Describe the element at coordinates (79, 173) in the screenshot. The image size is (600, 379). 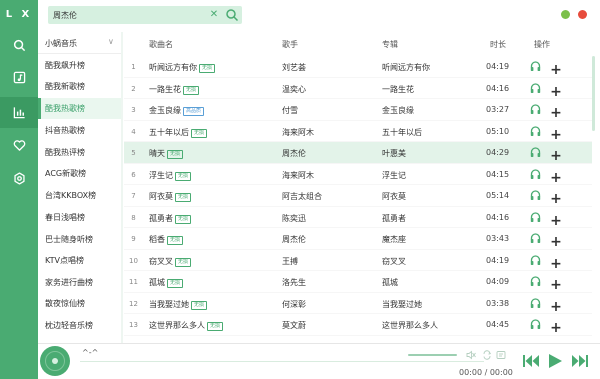
I see `board-item: ACG新歌榜` at that location.